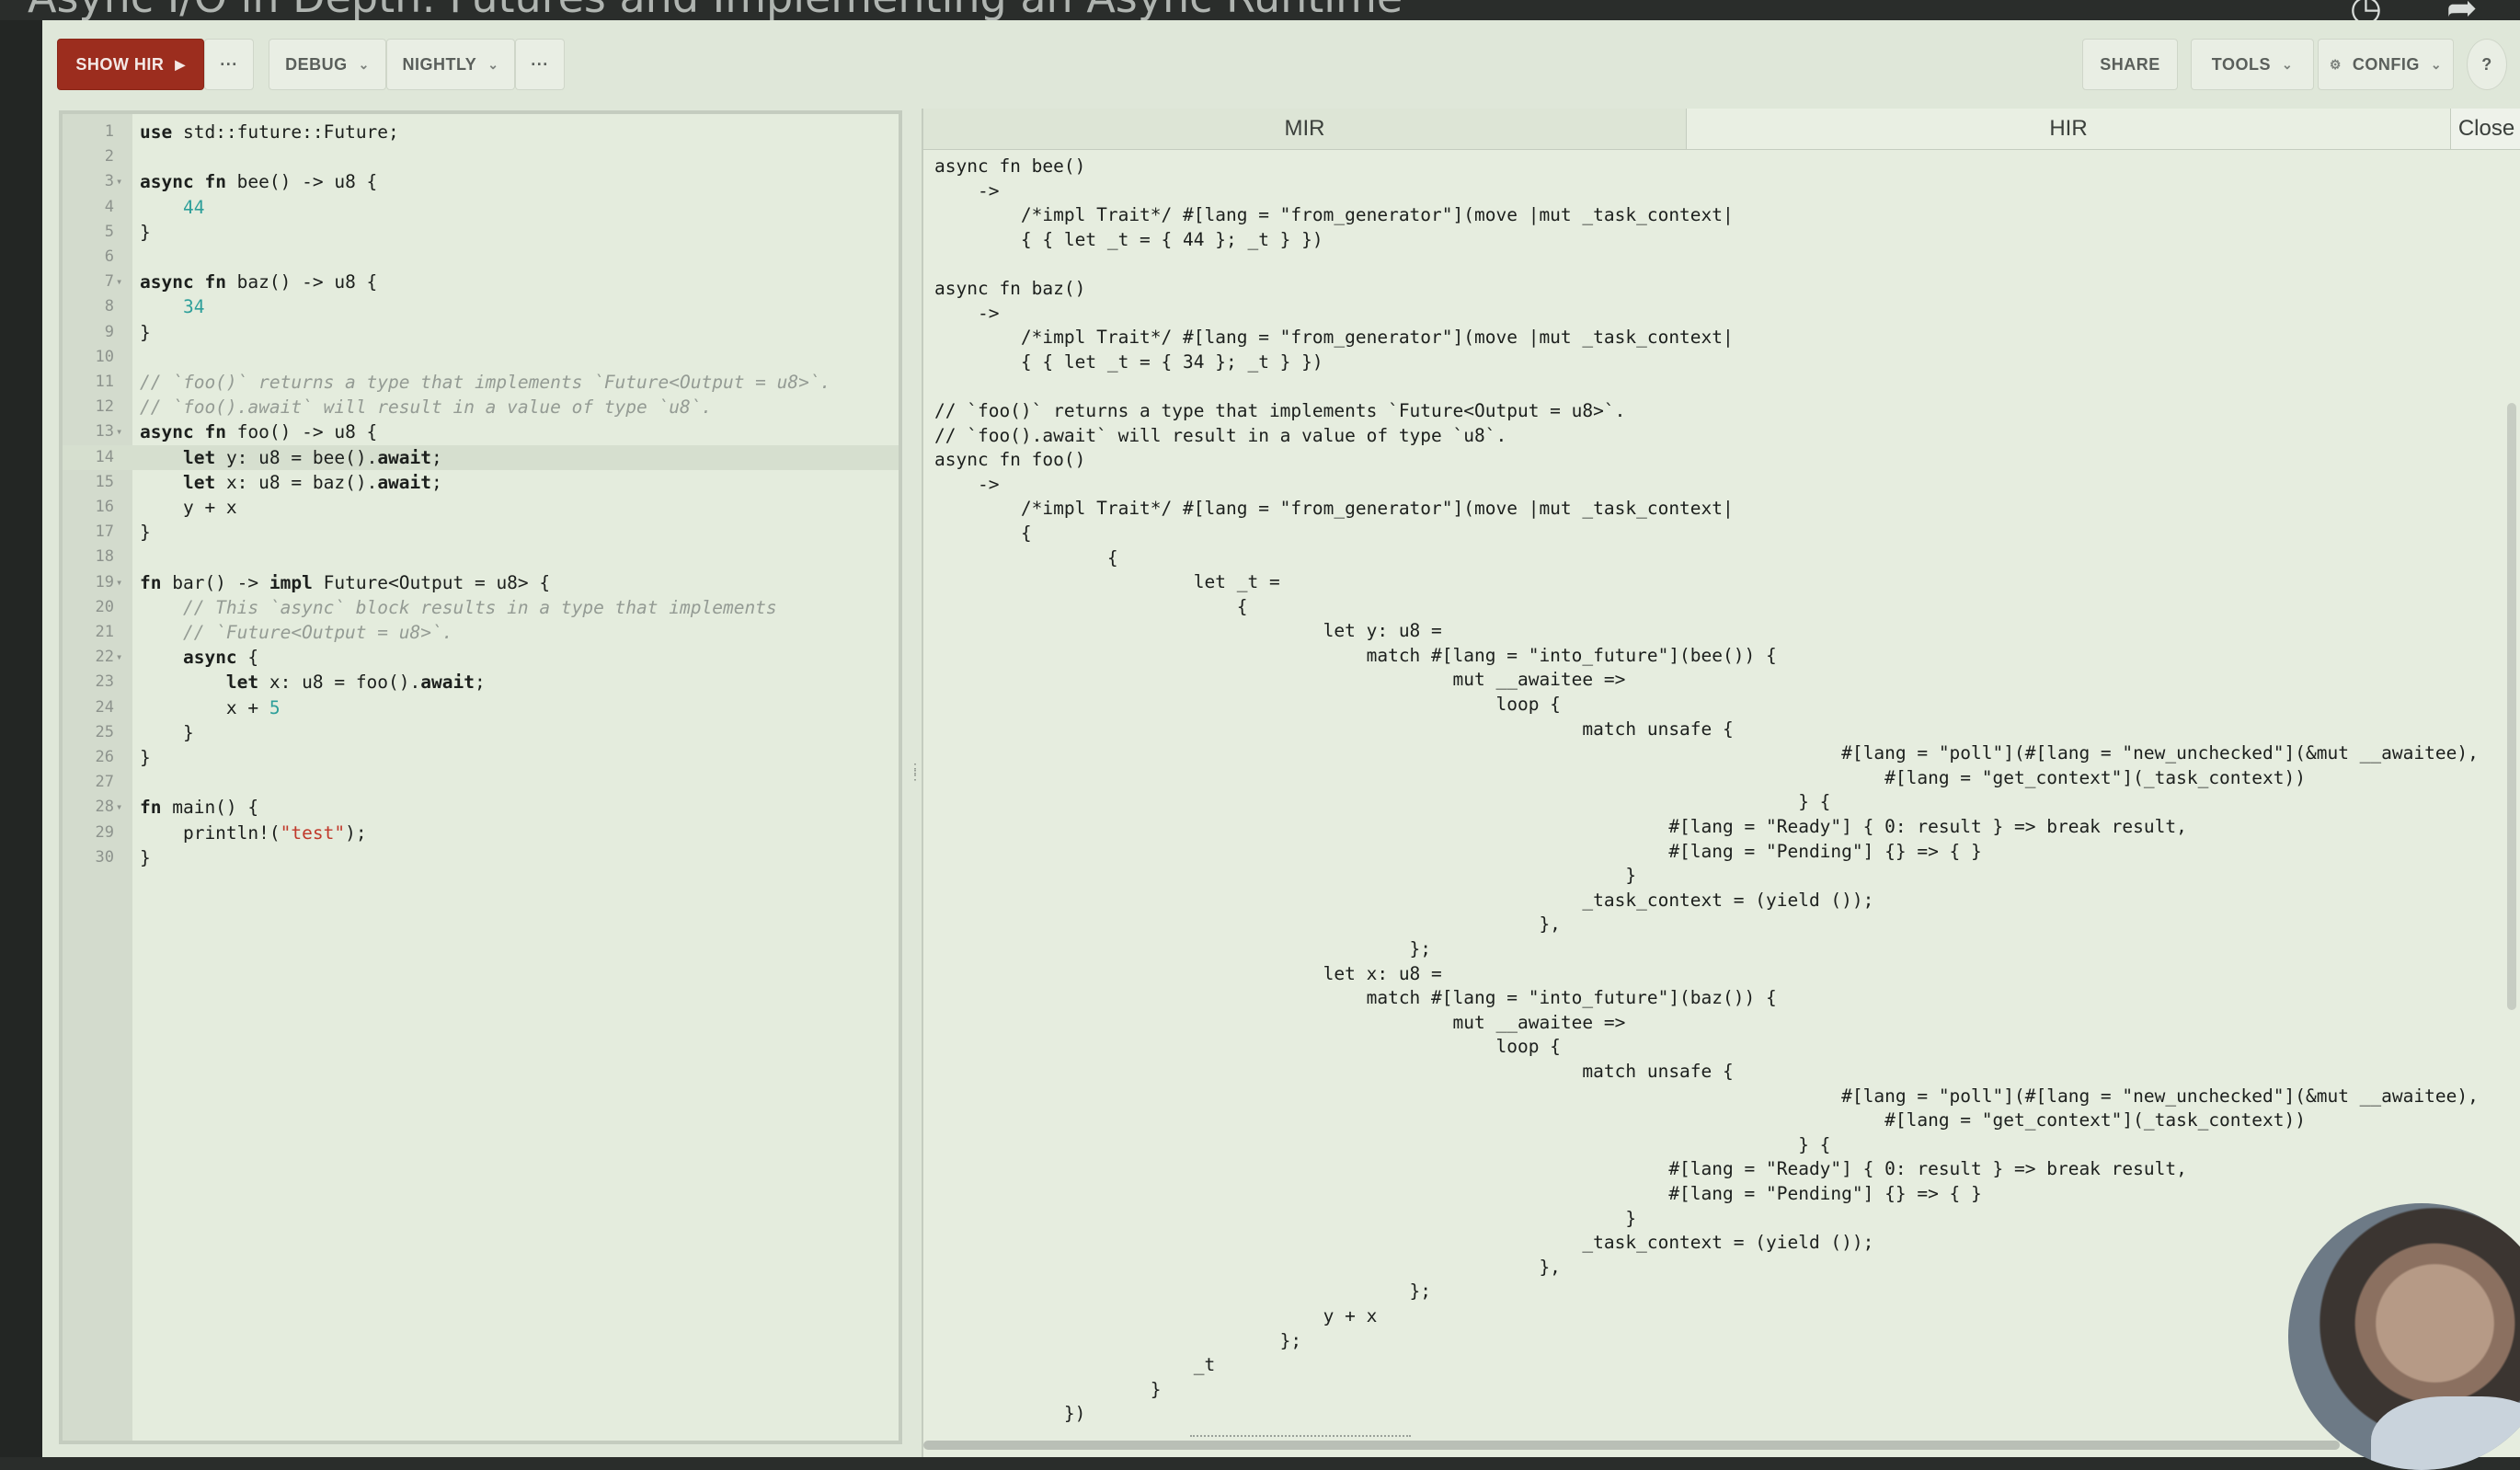  Describe the element at coordinates (2068, 129) in the screenshot. I see `tab-hir: HIR` at that location.